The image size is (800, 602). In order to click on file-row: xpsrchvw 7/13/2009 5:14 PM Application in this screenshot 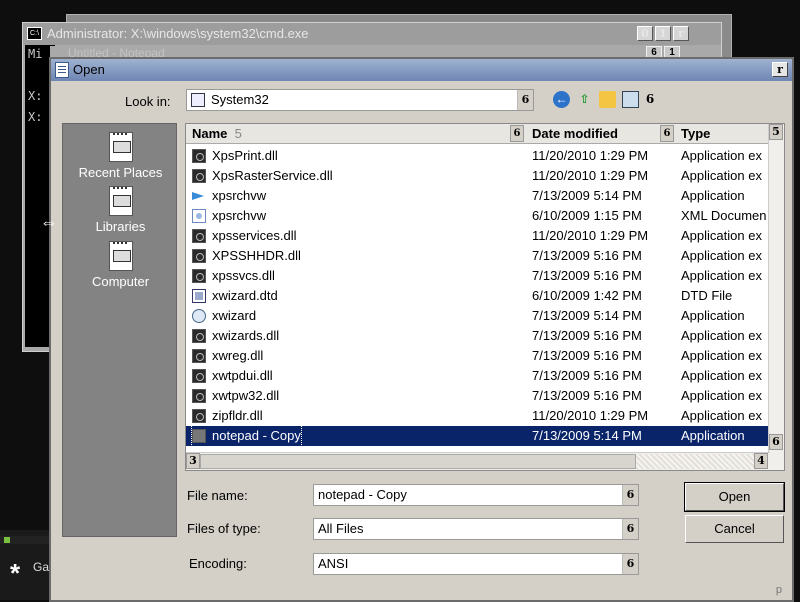, I will do `click(478, 196)`.